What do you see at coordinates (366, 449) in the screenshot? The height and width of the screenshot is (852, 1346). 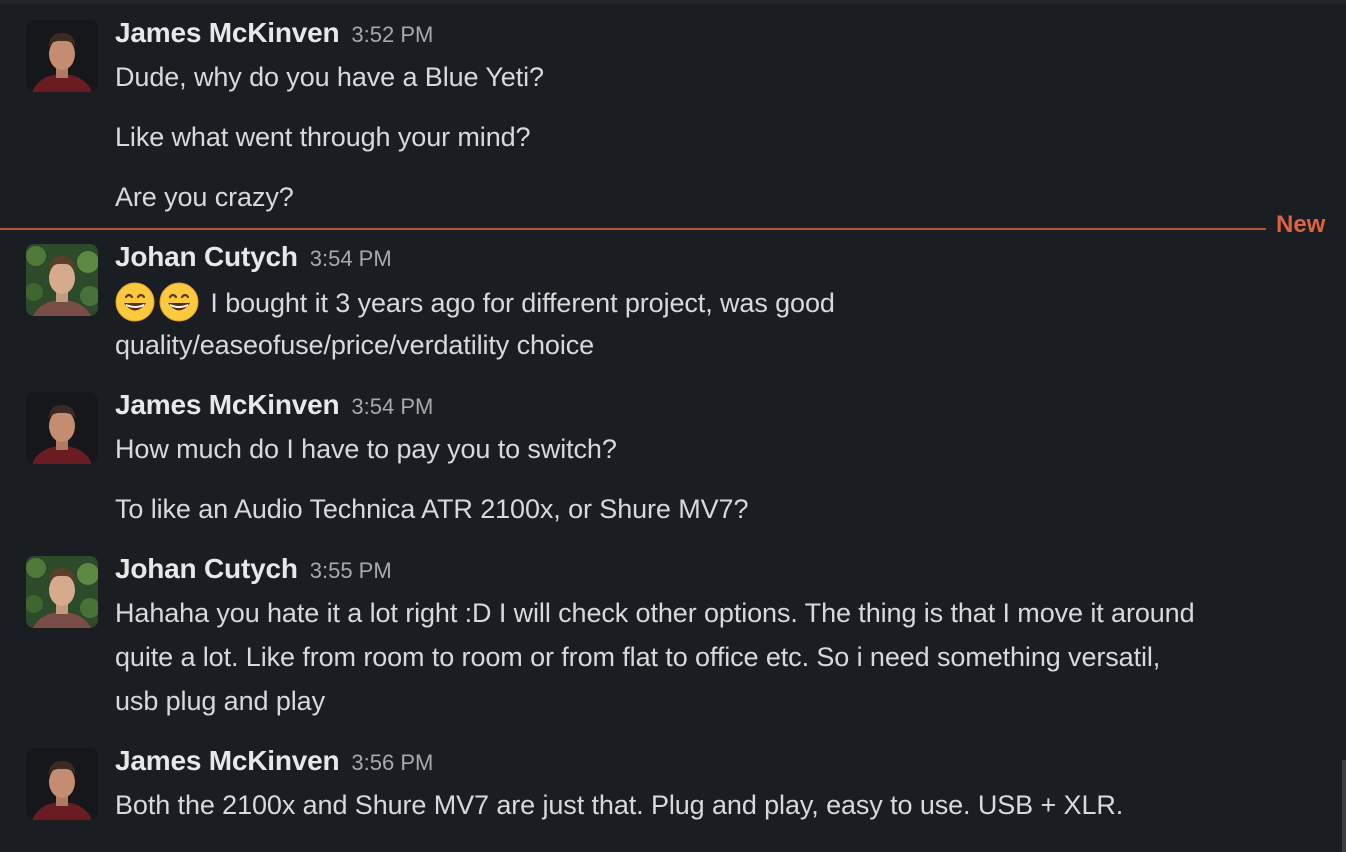 I see `message-text: How much do I have to pay you to switch?` at bounding box center [366, 449].